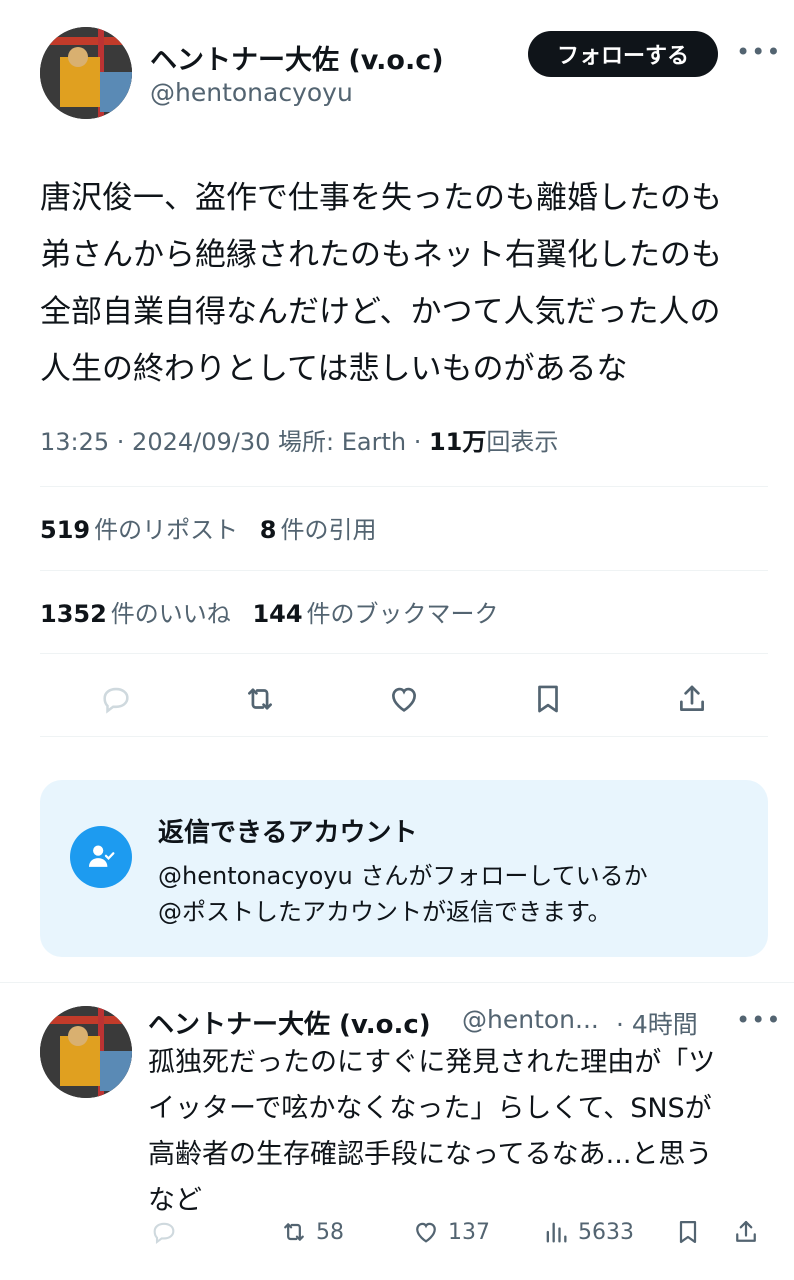 The width and height of the screenshot is (794, 1280). Describe the element at coordinates (556, 1232) in the screenshot. I see `views-icon` at that location.